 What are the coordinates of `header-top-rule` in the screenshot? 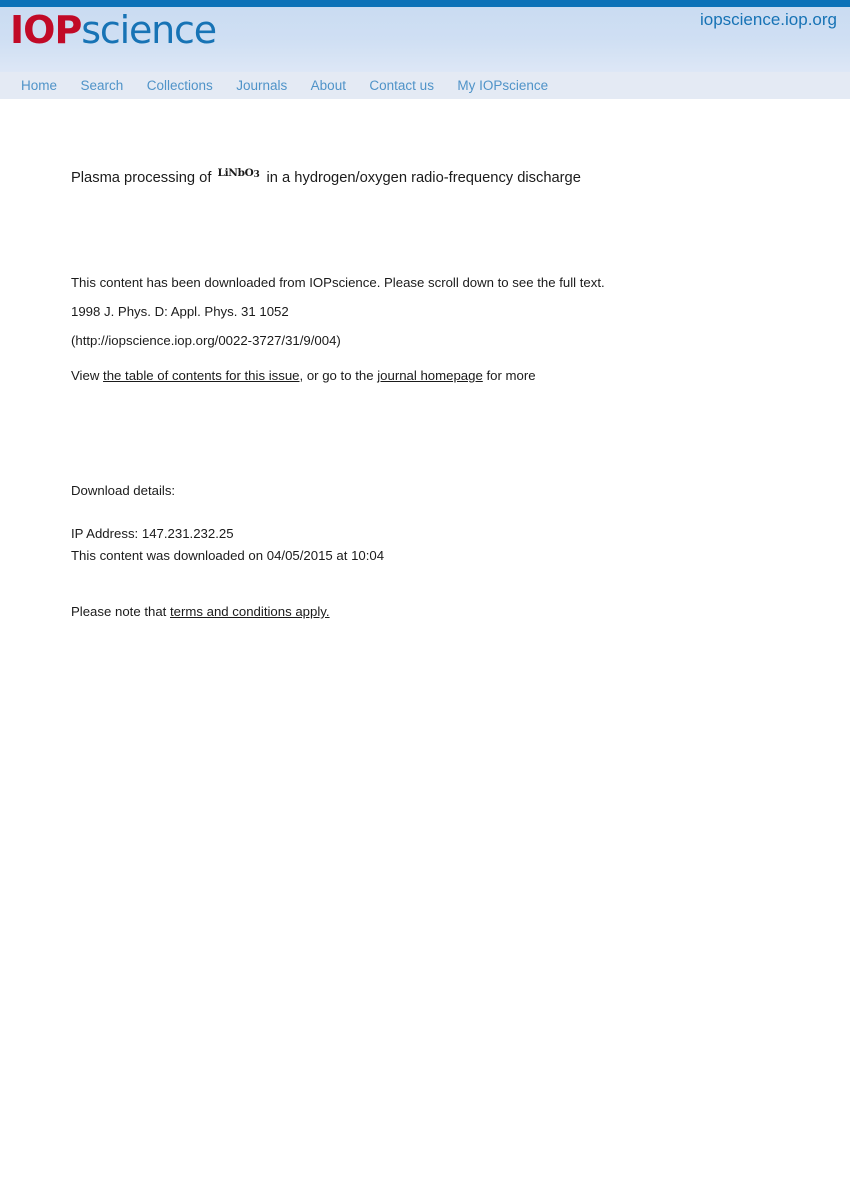 It's located at (425, 3).